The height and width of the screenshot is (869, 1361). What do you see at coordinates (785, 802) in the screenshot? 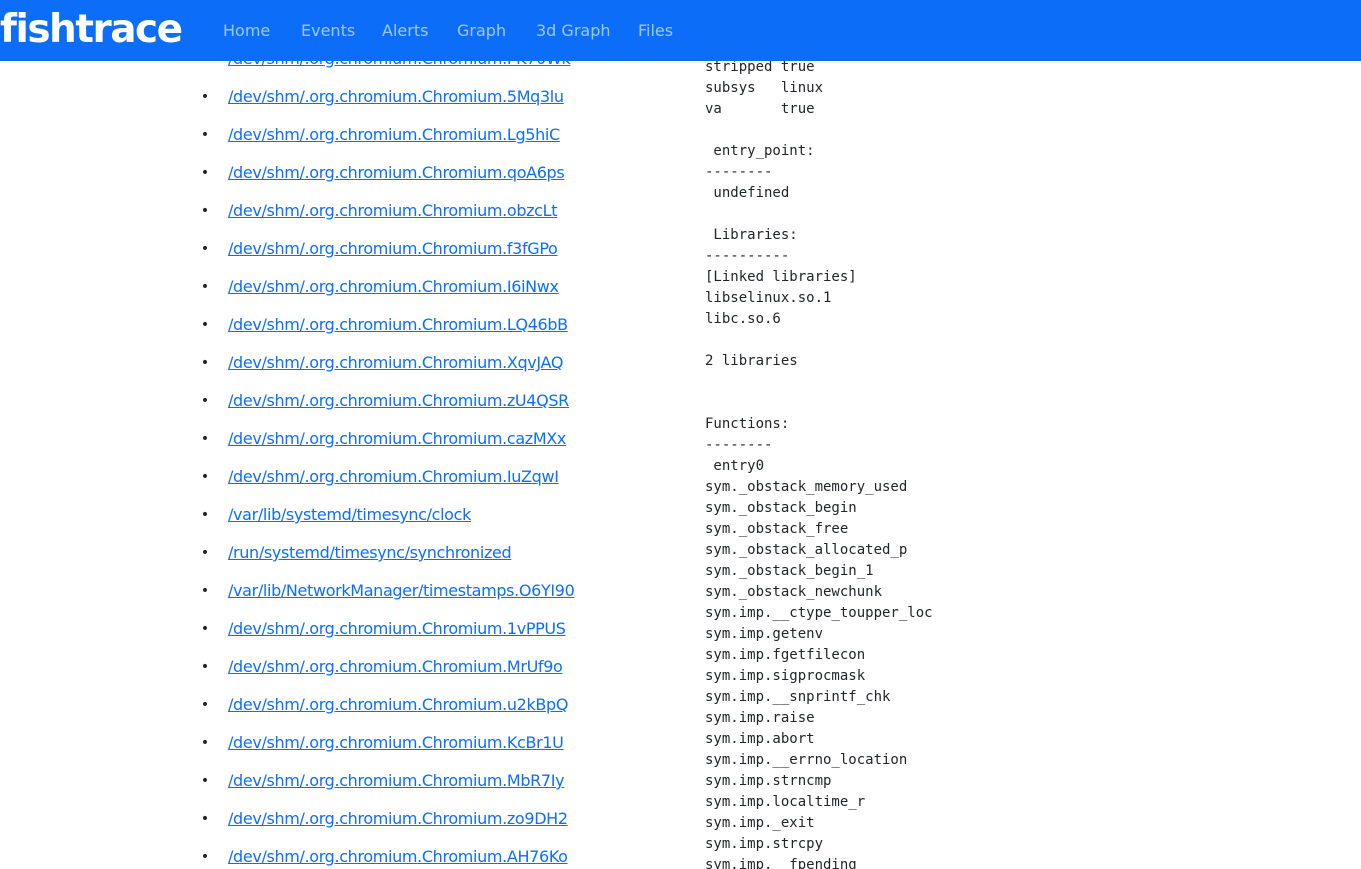
I see `function-item: sym.imp.localtime_r` at bounding box center [785, 802].